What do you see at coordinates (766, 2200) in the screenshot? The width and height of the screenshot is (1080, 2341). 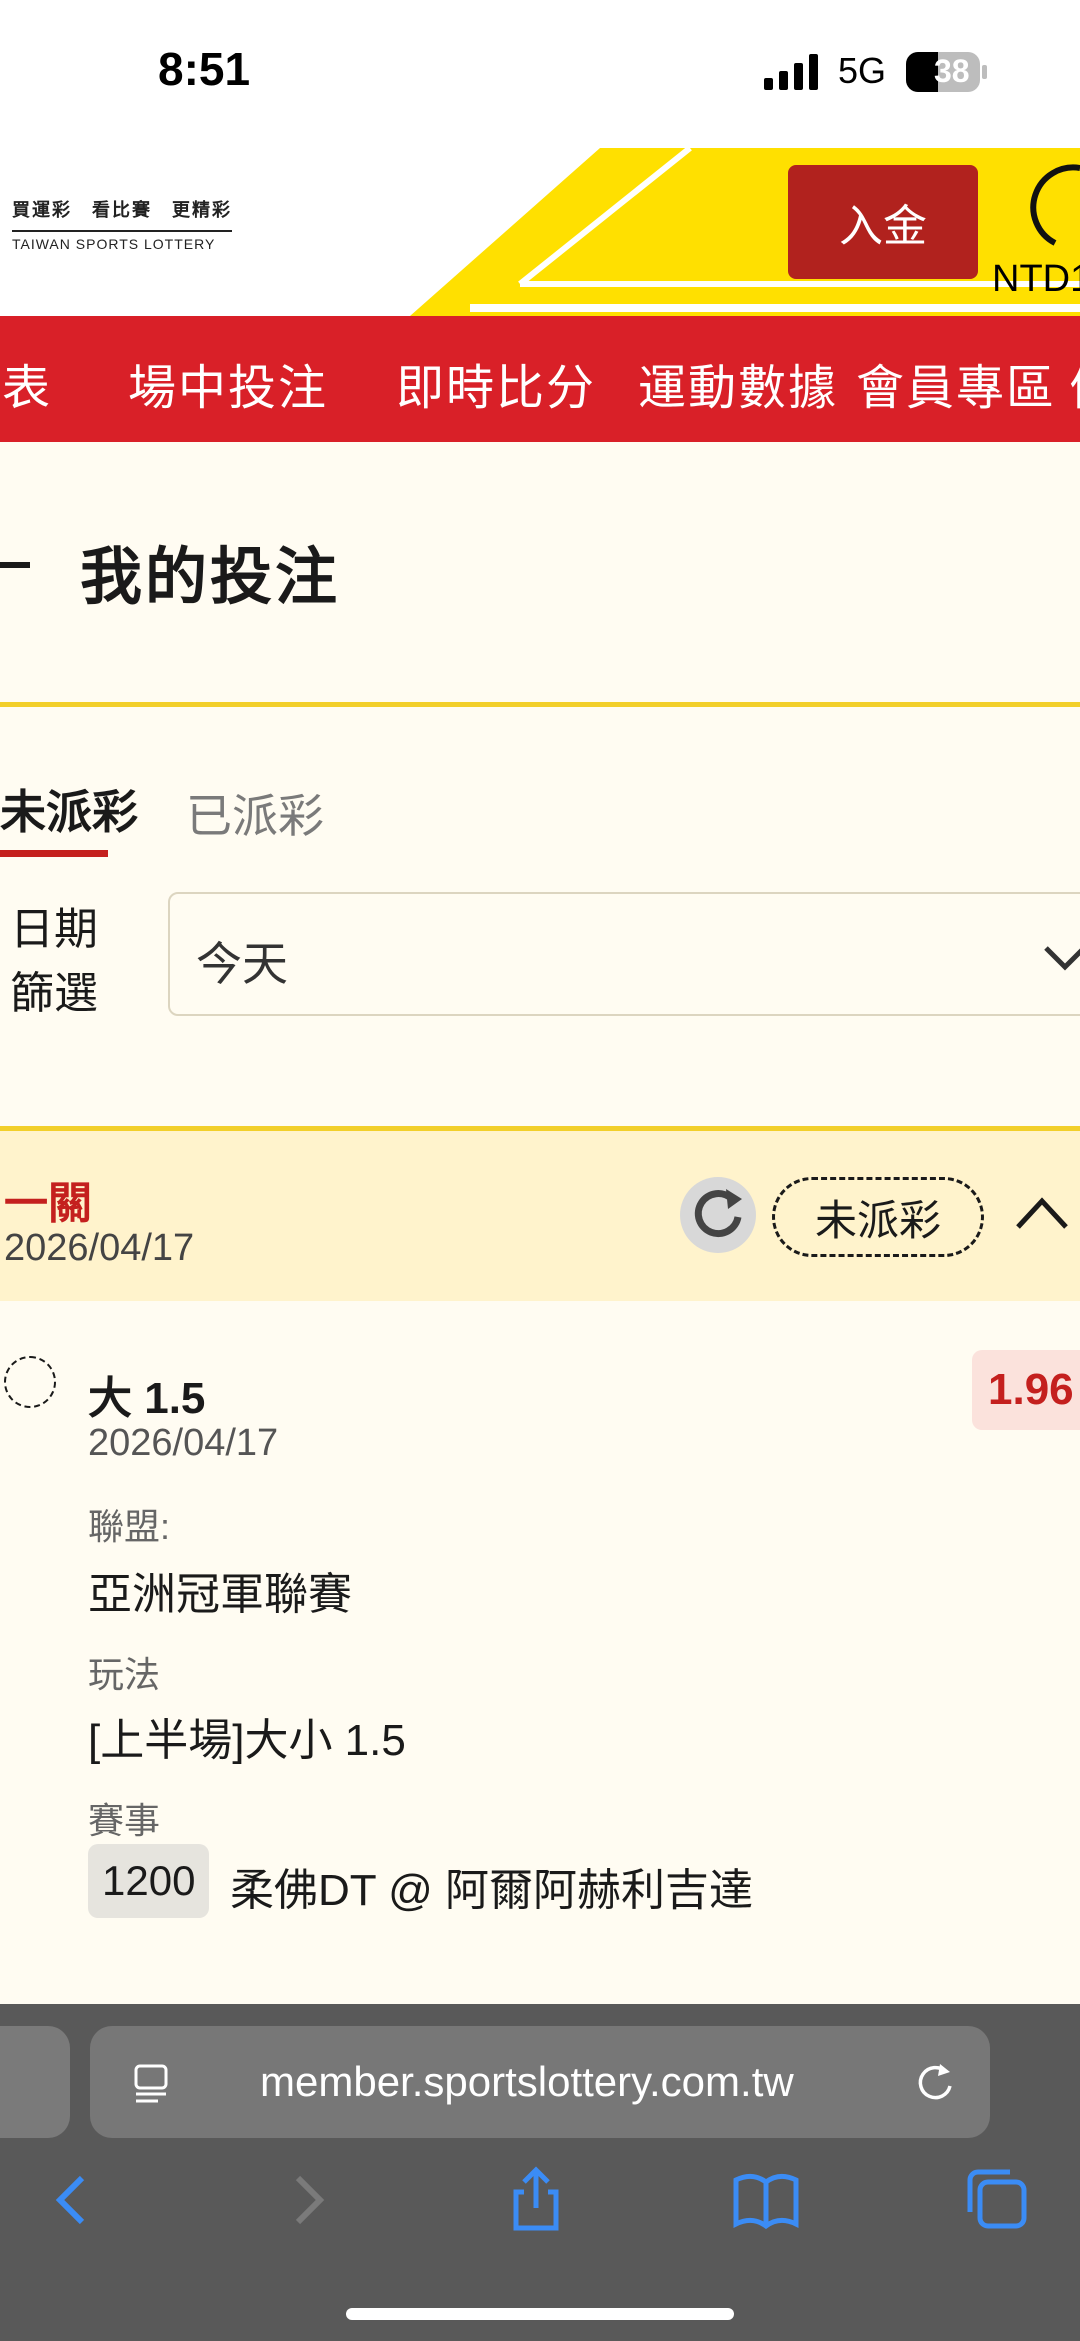 I see `bookmarks-icon` at bounding box center [766, 2200].